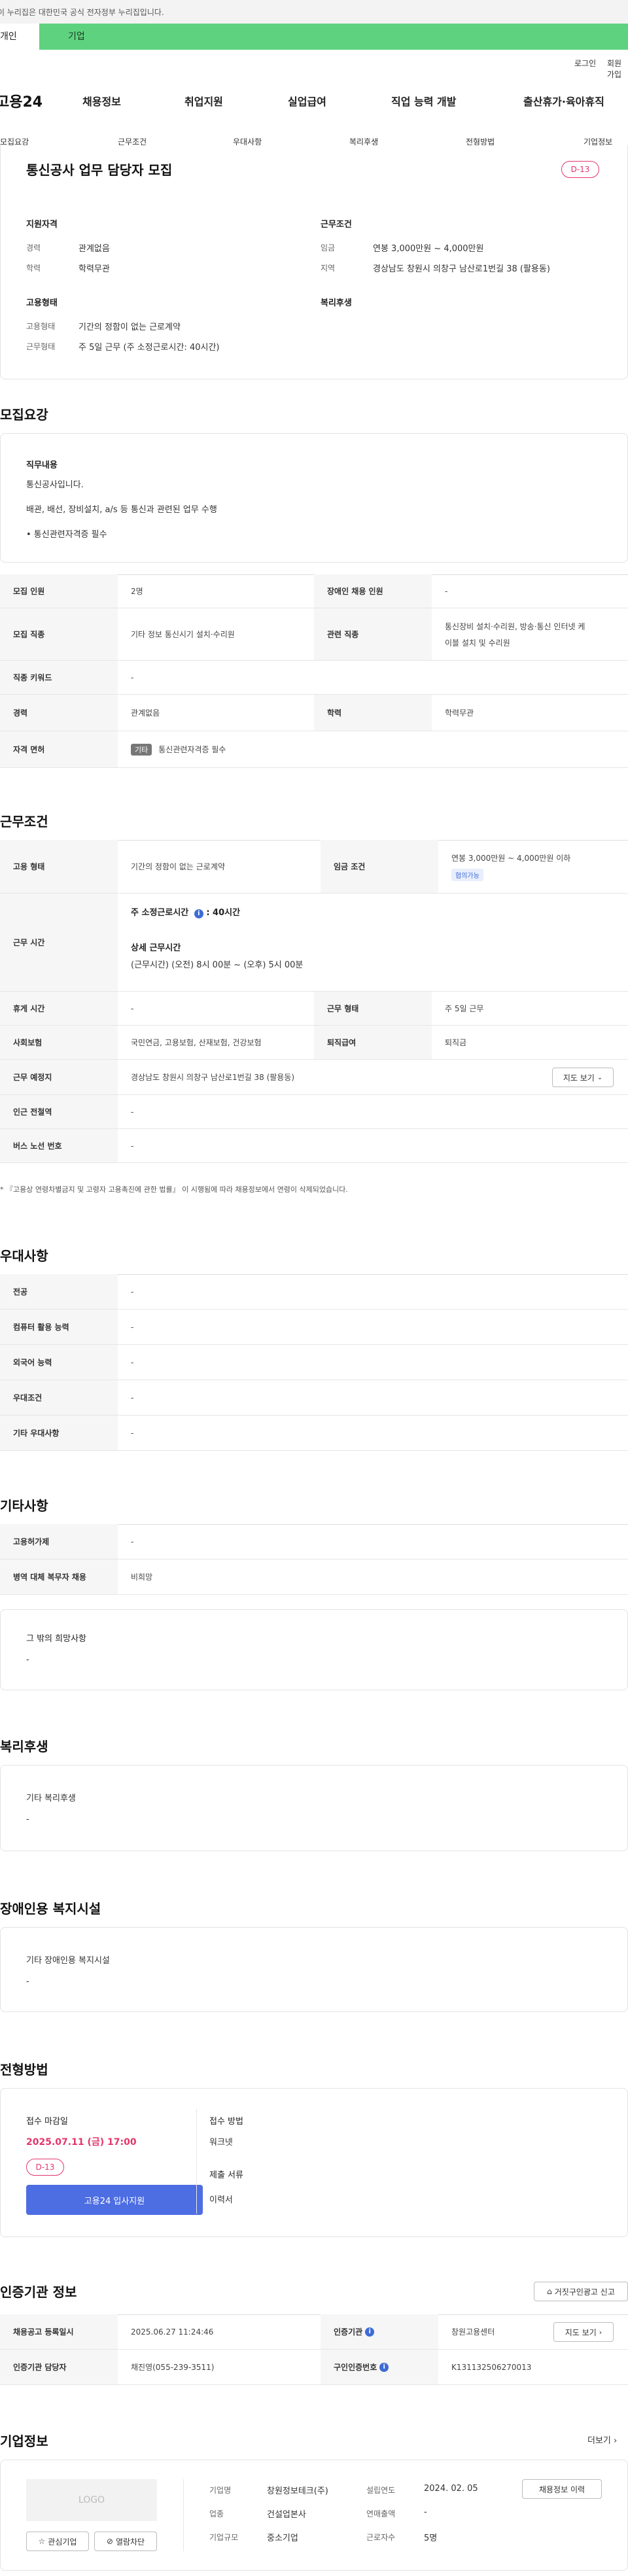  What do you see at coordinates (42, 2541) in the screenshot?
I see `star-icon: ☆` at bounding box center [42, 2541].